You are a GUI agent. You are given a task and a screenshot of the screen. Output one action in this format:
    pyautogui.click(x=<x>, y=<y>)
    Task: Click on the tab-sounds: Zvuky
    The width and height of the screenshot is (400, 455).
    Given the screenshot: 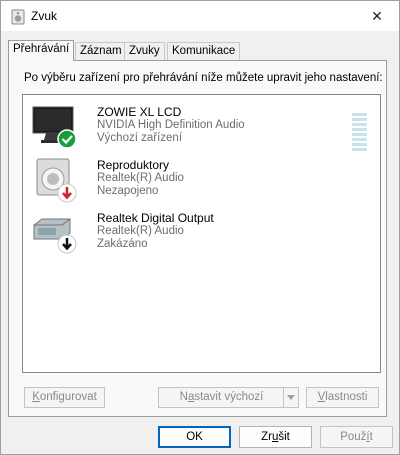 What is the action you would take?
    pyautogui.click(x=144, y=51)
    